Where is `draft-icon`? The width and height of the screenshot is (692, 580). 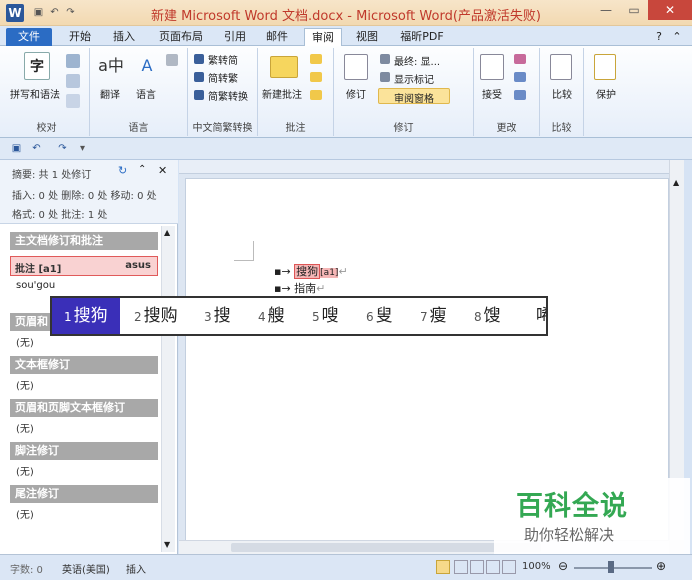 draft-icon is located at coordinates (509, 567).